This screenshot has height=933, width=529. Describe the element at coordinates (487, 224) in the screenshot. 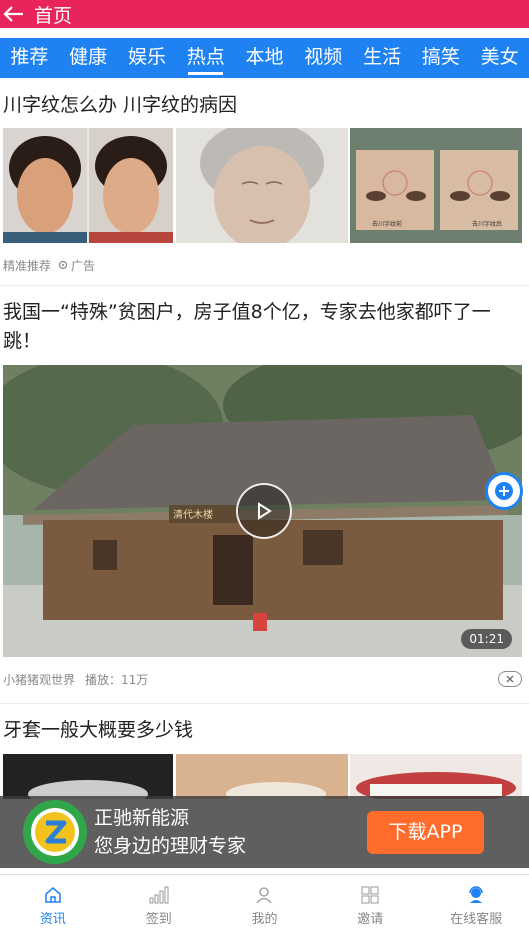

I see `caption-after: 去川字纹后` at that location.